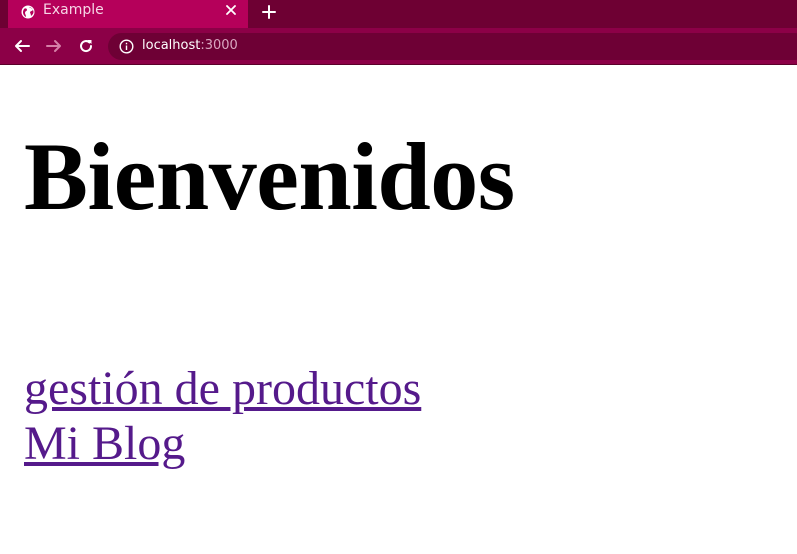 Image resolution: width=797 pixels, height=554 pixels. Describe the element at coordinates (128, 14) in the screenshot. I see `tab-example: Example` at that location.